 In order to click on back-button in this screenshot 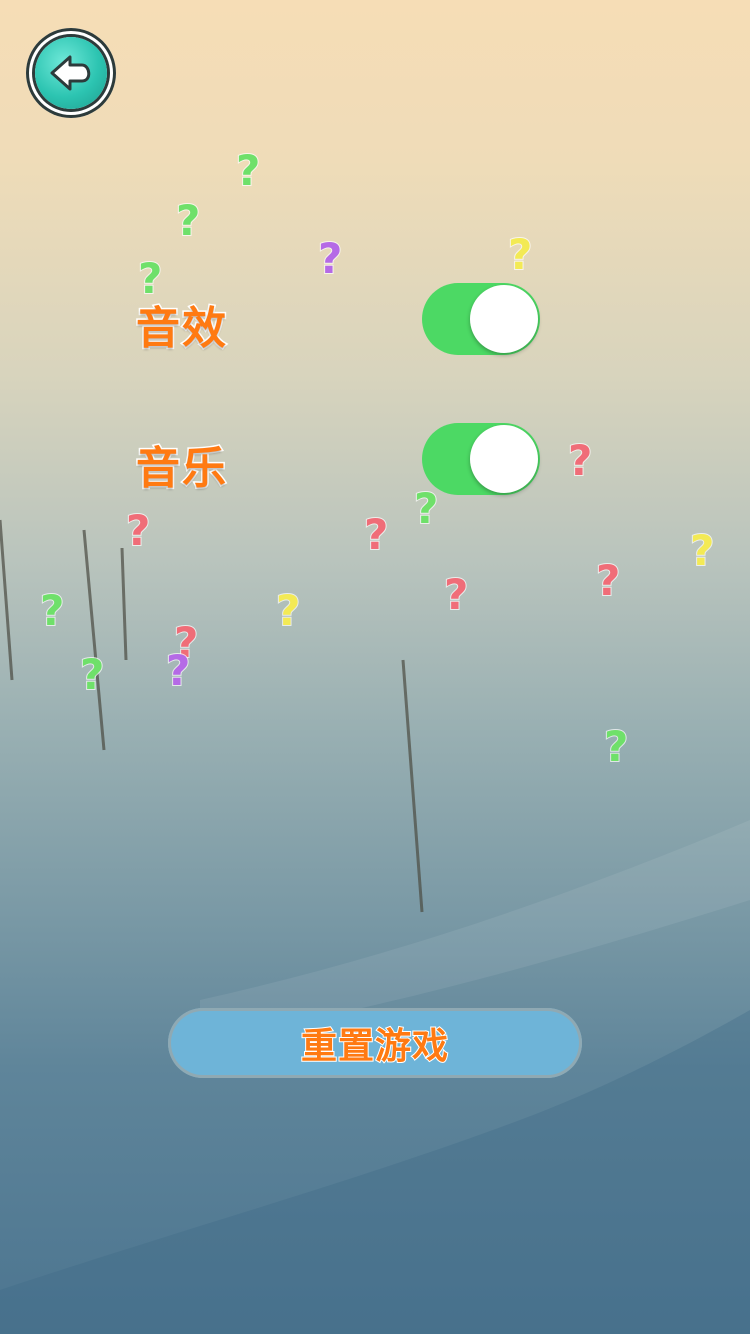, I will do `click(71, 73)`.